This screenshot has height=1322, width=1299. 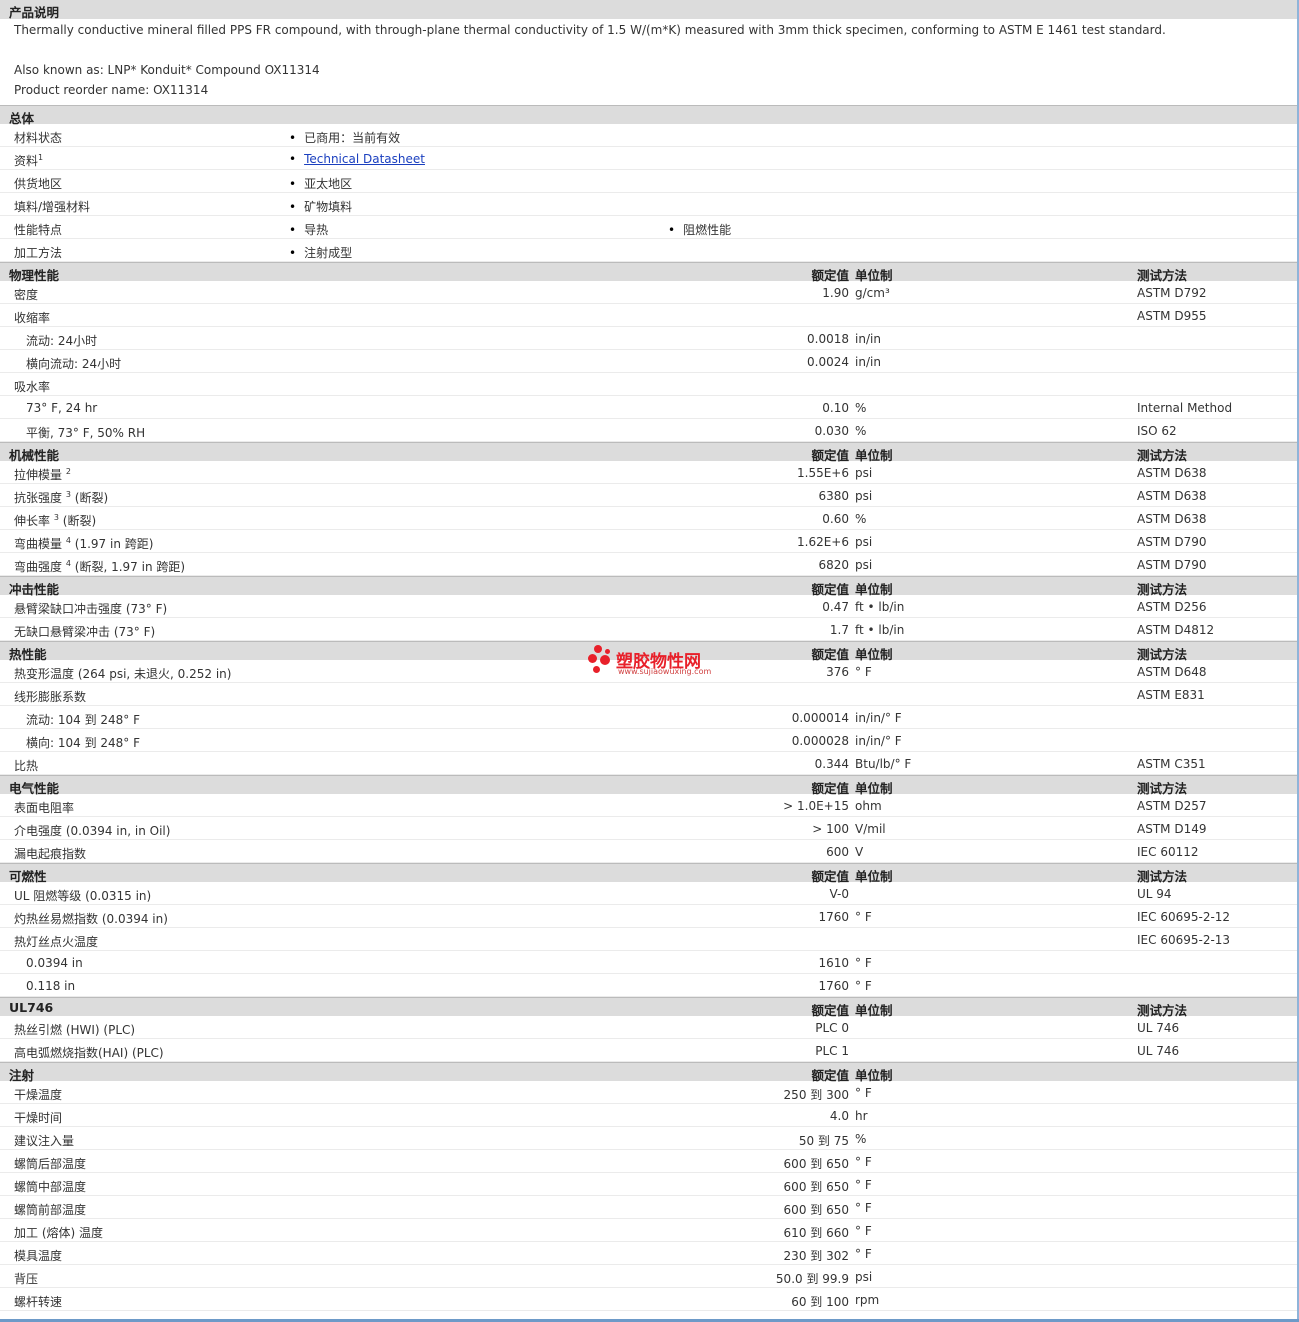 What do you see at coordinates (828, 339) in the screenshot?
I see `property-value: 0.0018` at bounding box center [828, 339].